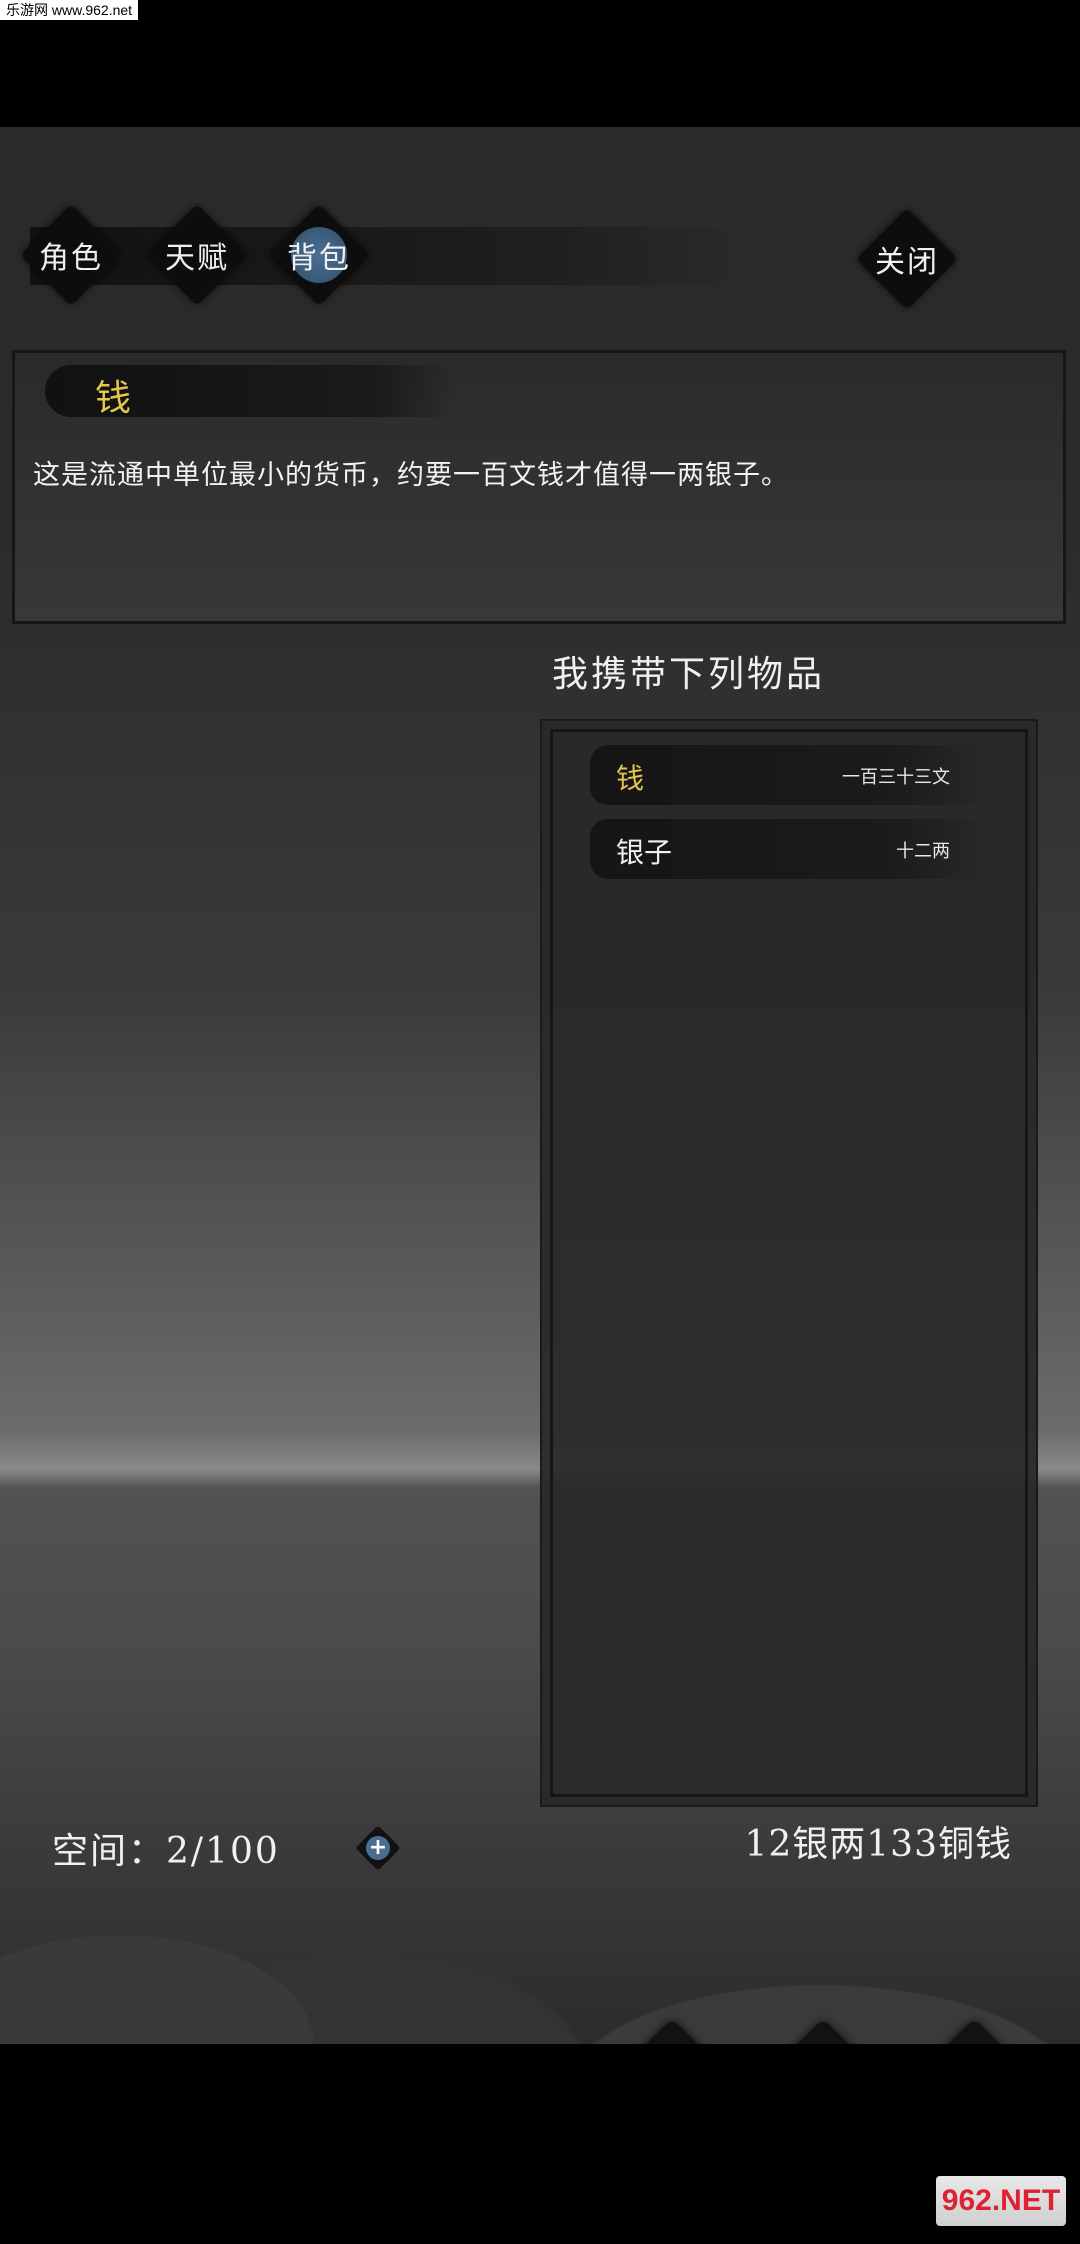 The image size is (1080, 2244). Describe the element at coordinates (113, 398) in the screenshot. I see `item-title: 钱` at that location.